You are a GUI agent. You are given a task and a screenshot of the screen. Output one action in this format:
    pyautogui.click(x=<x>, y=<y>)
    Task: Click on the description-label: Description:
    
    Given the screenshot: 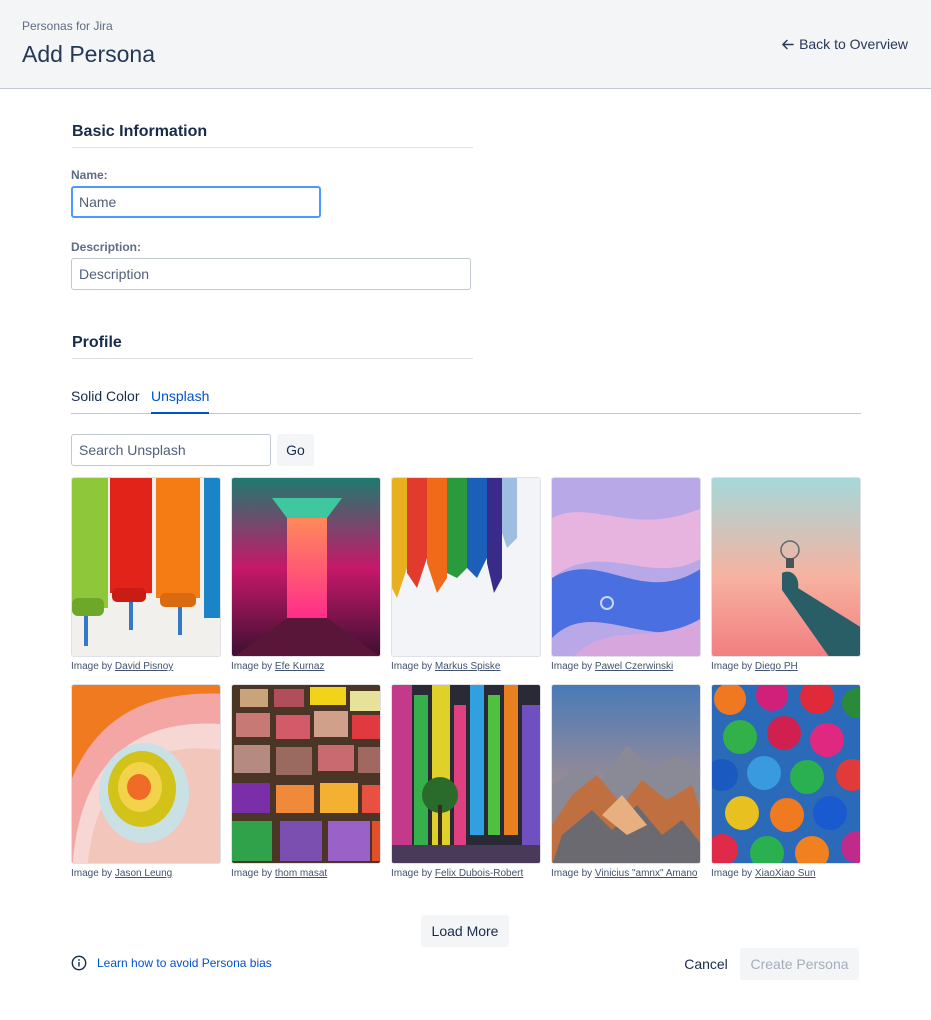 What is the action you would take?
    pyautogui.click(x=106, y=247)
    